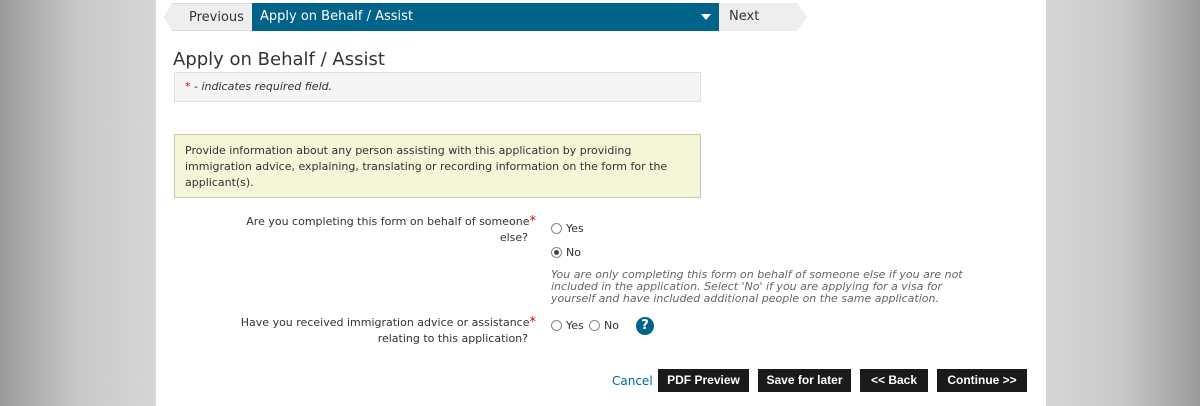  I want to click on q2-yes-label: Yes, so click(575, 325).